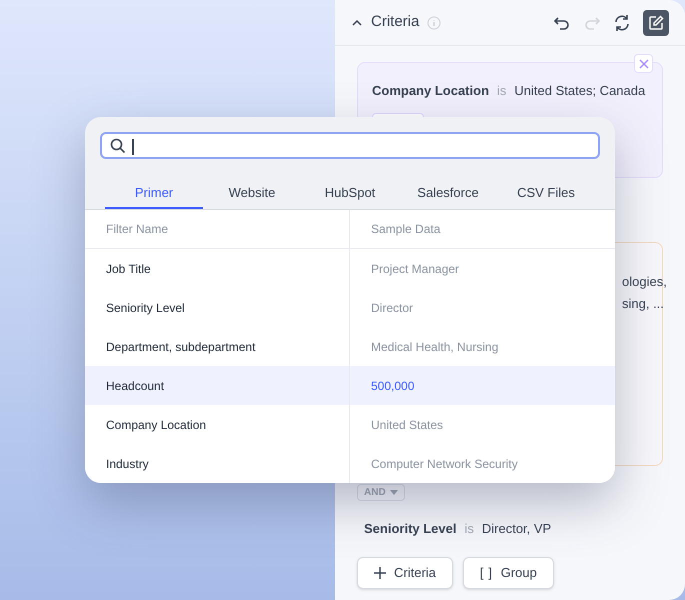 The image size is (685, 600). Describe the element at coordinates (156, 425) in the screenshot. I see `table-cell-text: Company Location` at that location.